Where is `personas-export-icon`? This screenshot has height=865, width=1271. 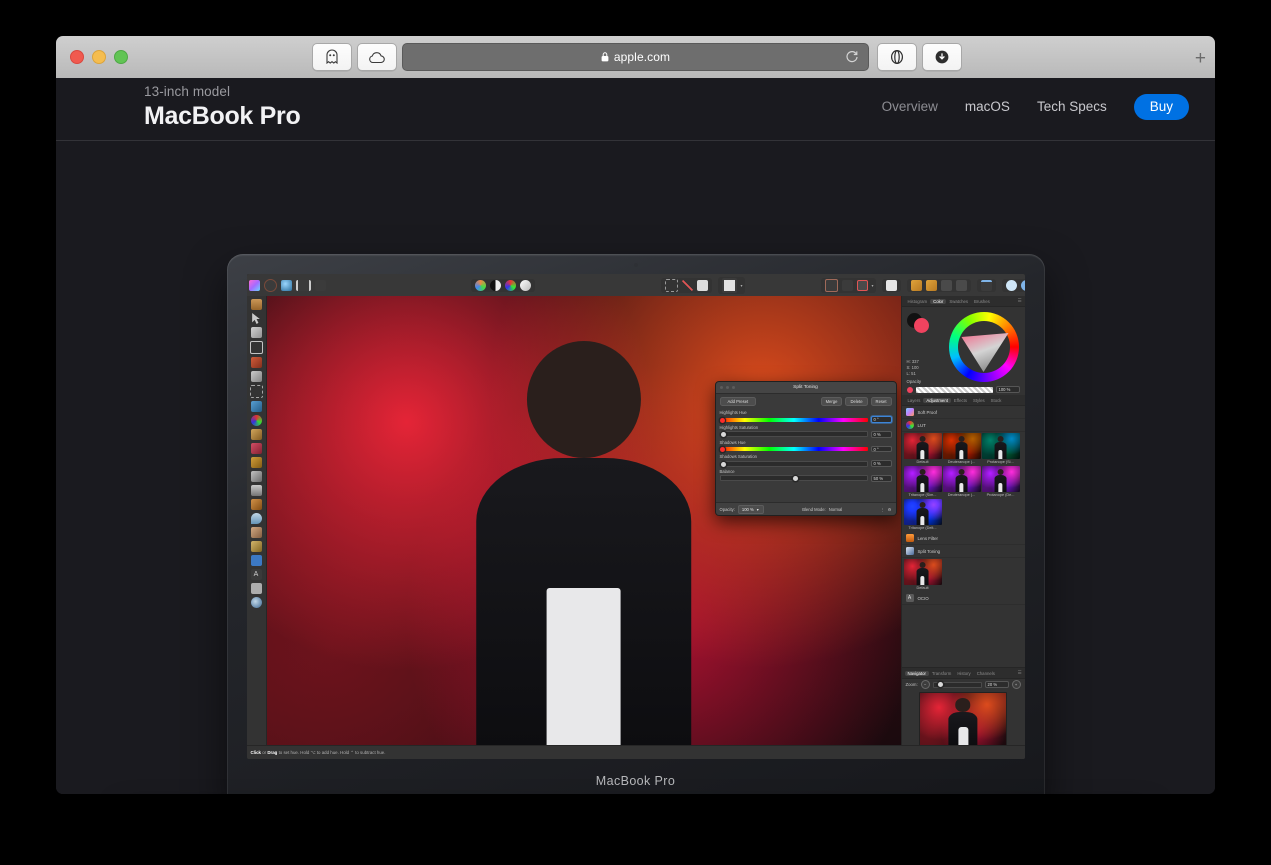 personas-export-icon is located at coordinates (320, 285).